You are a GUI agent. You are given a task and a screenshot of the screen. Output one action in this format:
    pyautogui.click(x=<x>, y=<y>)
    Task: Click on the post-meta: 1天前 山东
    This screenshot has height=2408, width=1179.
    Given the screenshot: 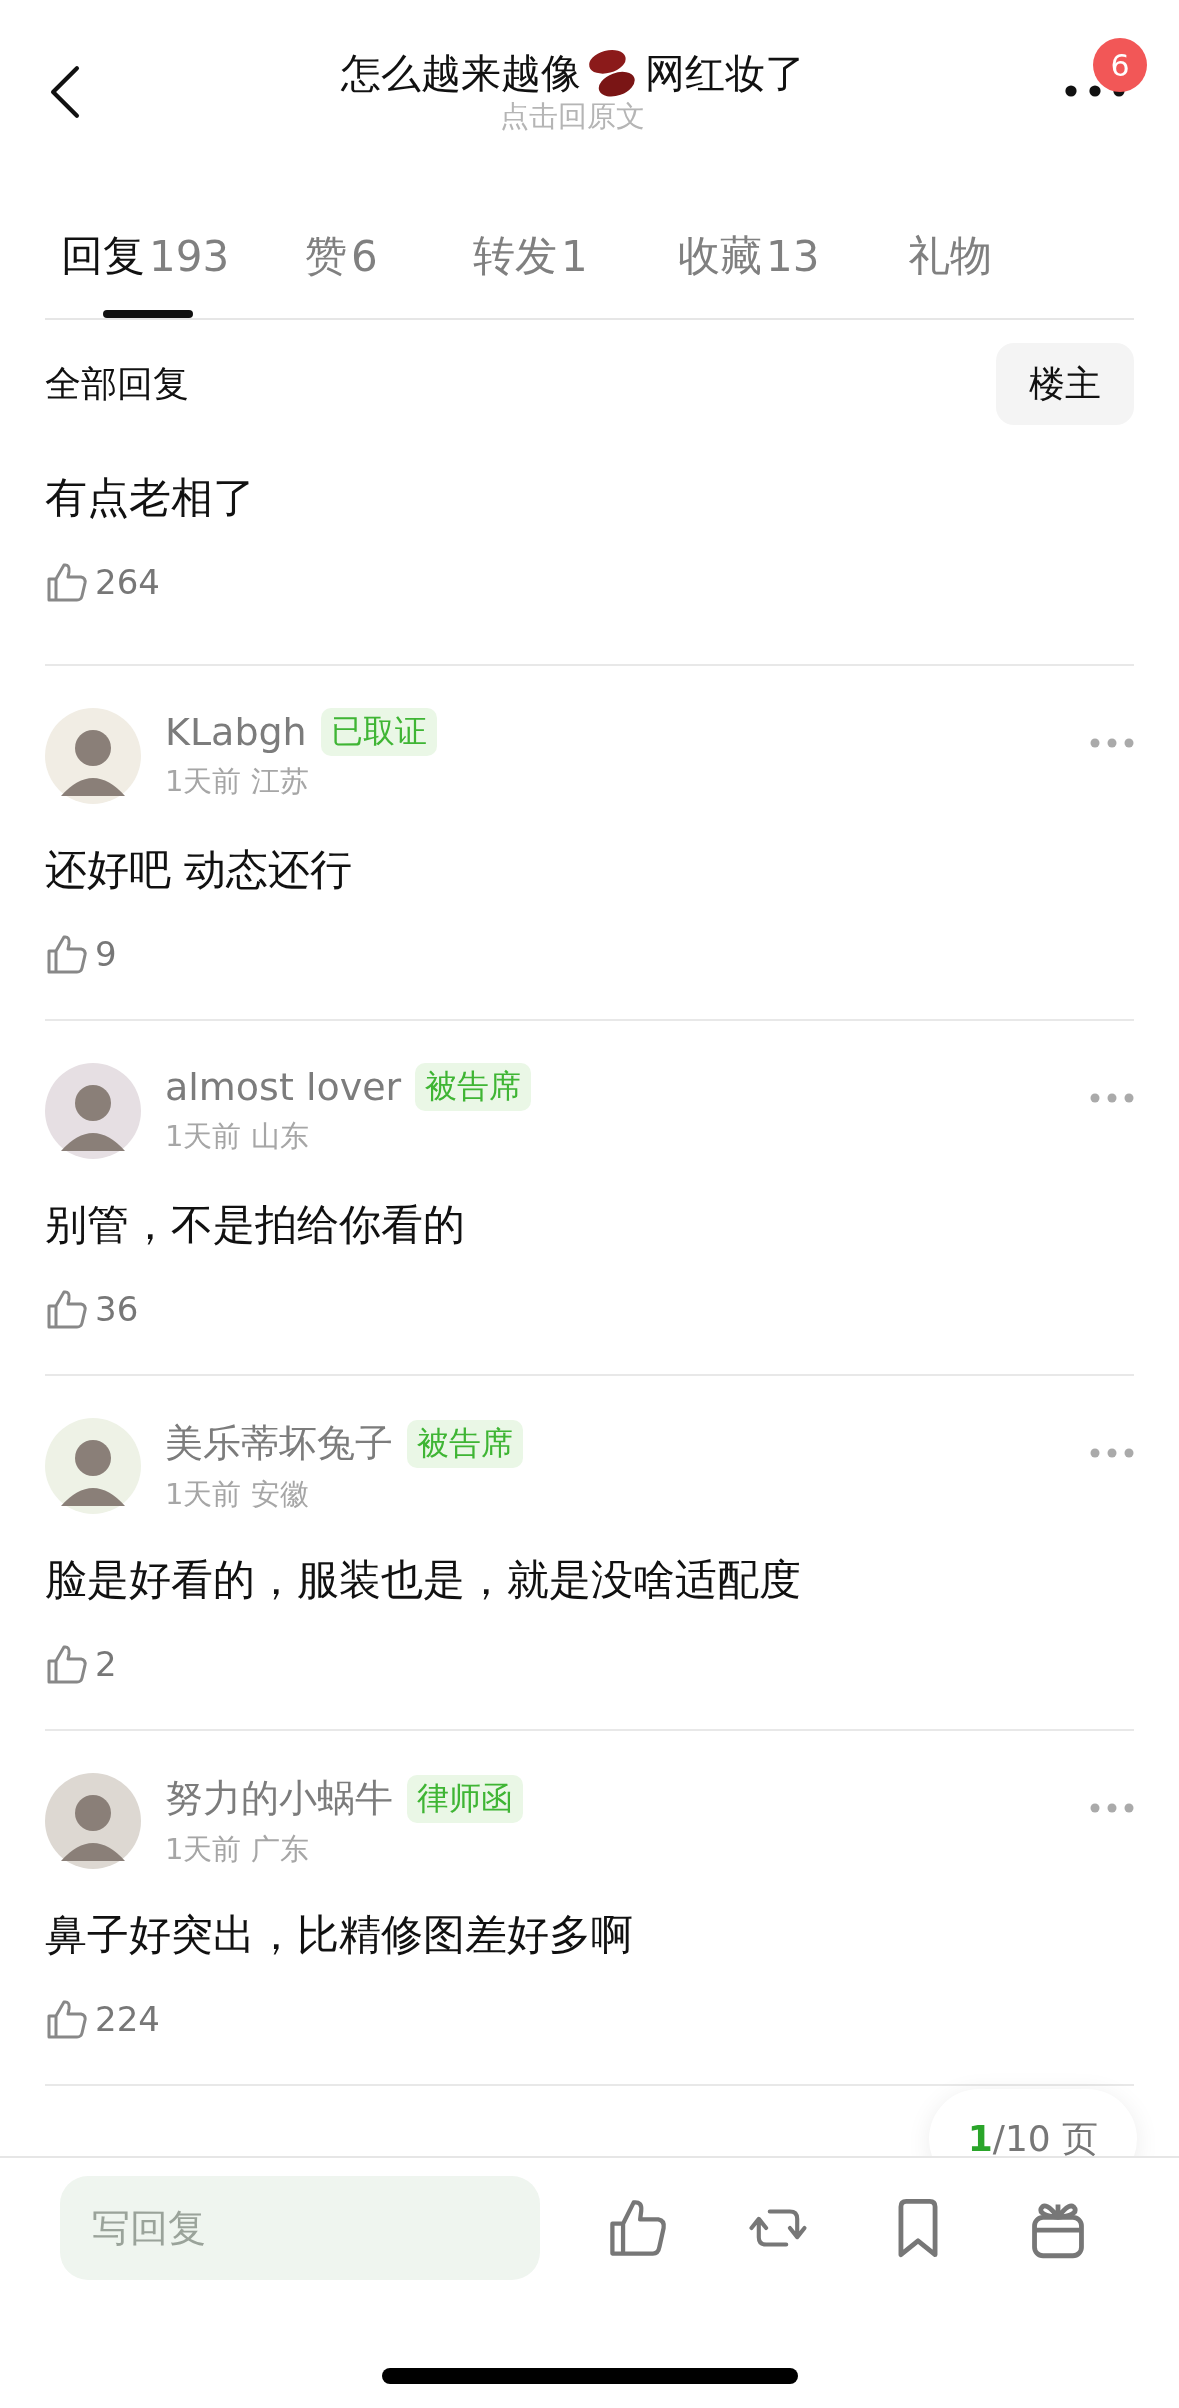 What is the action you would take?
    pyautogui.click(x=237, y=1136)
    